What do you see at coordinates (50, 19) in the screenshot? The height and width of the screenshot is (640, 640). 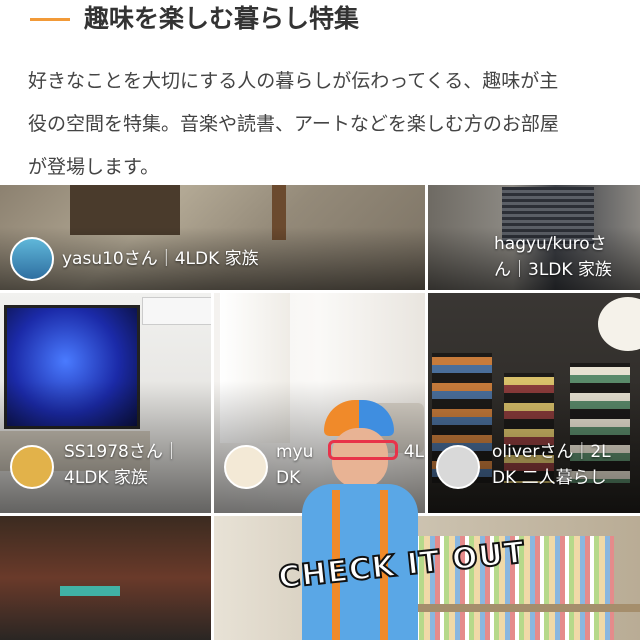 I see `accent-line` at bounding box center [50, 19].